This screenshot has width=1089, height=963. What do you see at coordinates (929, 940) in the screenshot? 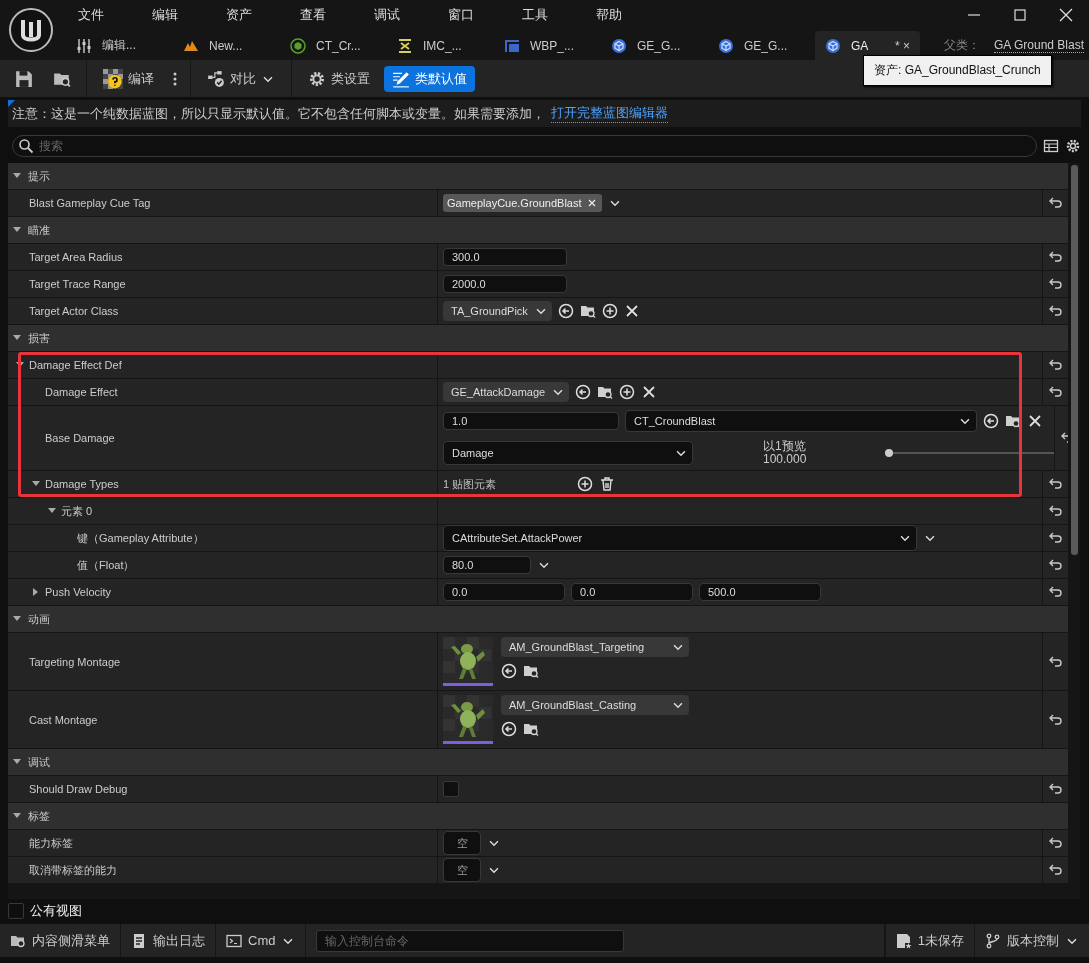
I see `status-button: 1未保存` at bounding box center [929, 940].